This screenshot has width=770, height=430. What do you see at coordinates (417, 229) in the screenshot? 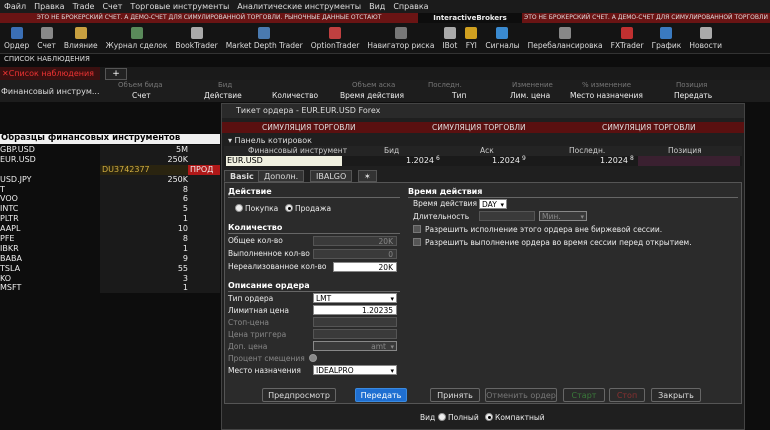
I see `outside-rth-checkbox` at bounding box center [417, 229].